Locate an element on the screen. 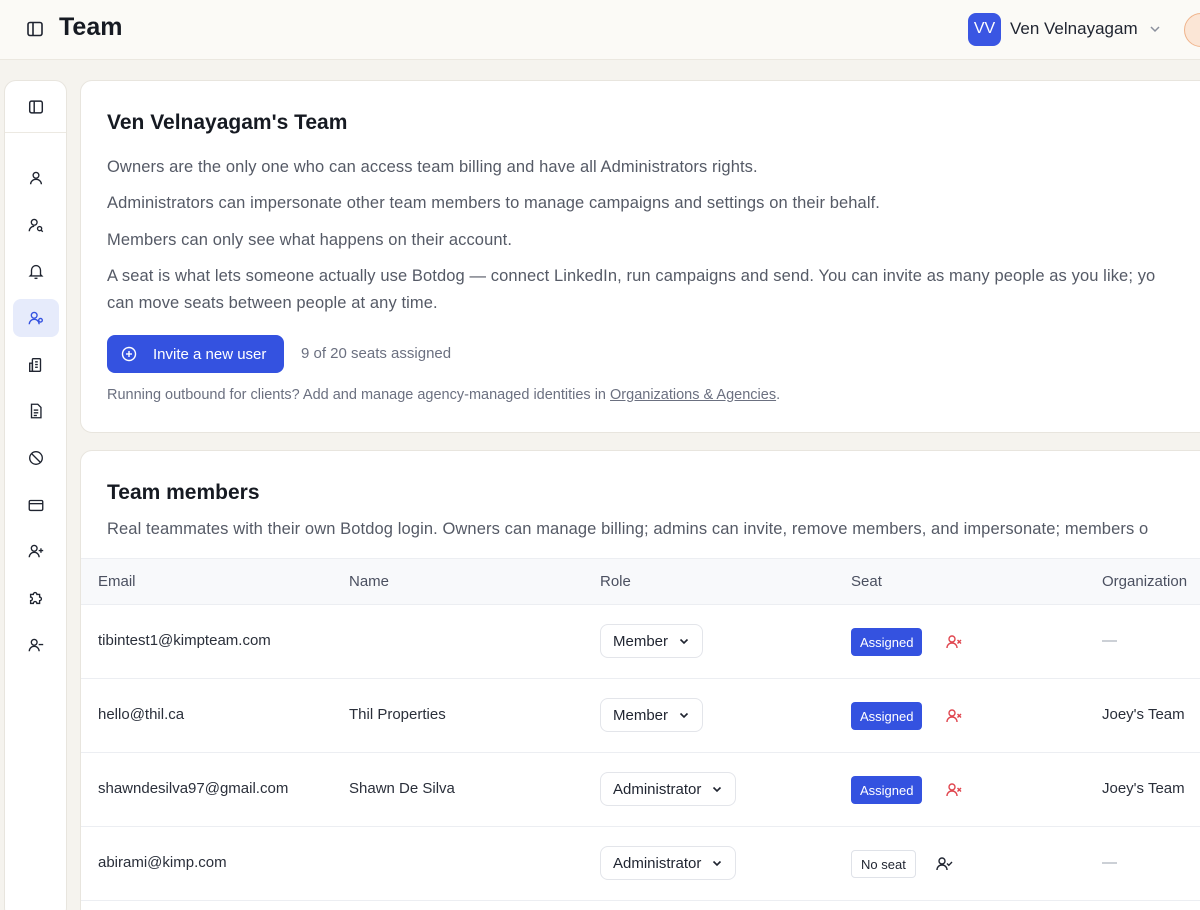 This screenshot has width=1200, height=910. column-seat: Seat is located at coordinates (866, 581).